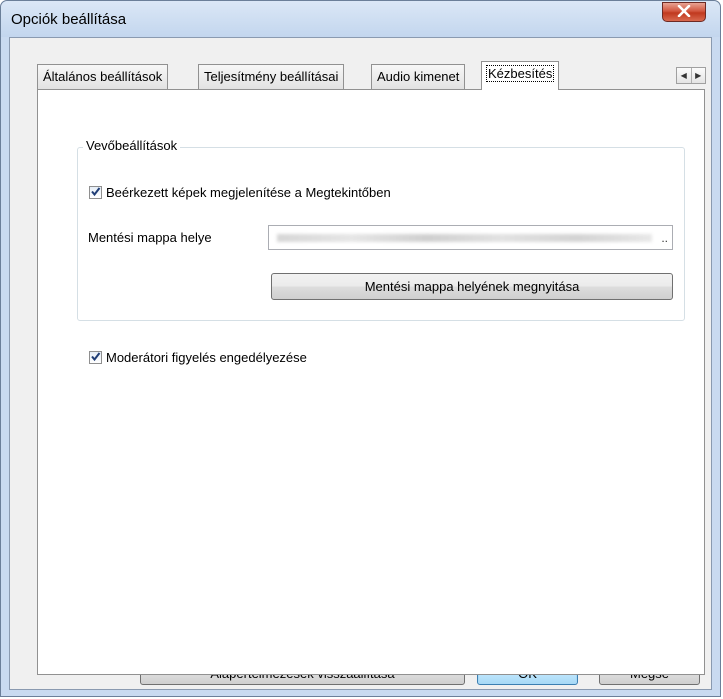 Image resolution: width=723 pixels, height=699 pixels. I want to click on tab-label: Kézbesítés, so click(520, 73).